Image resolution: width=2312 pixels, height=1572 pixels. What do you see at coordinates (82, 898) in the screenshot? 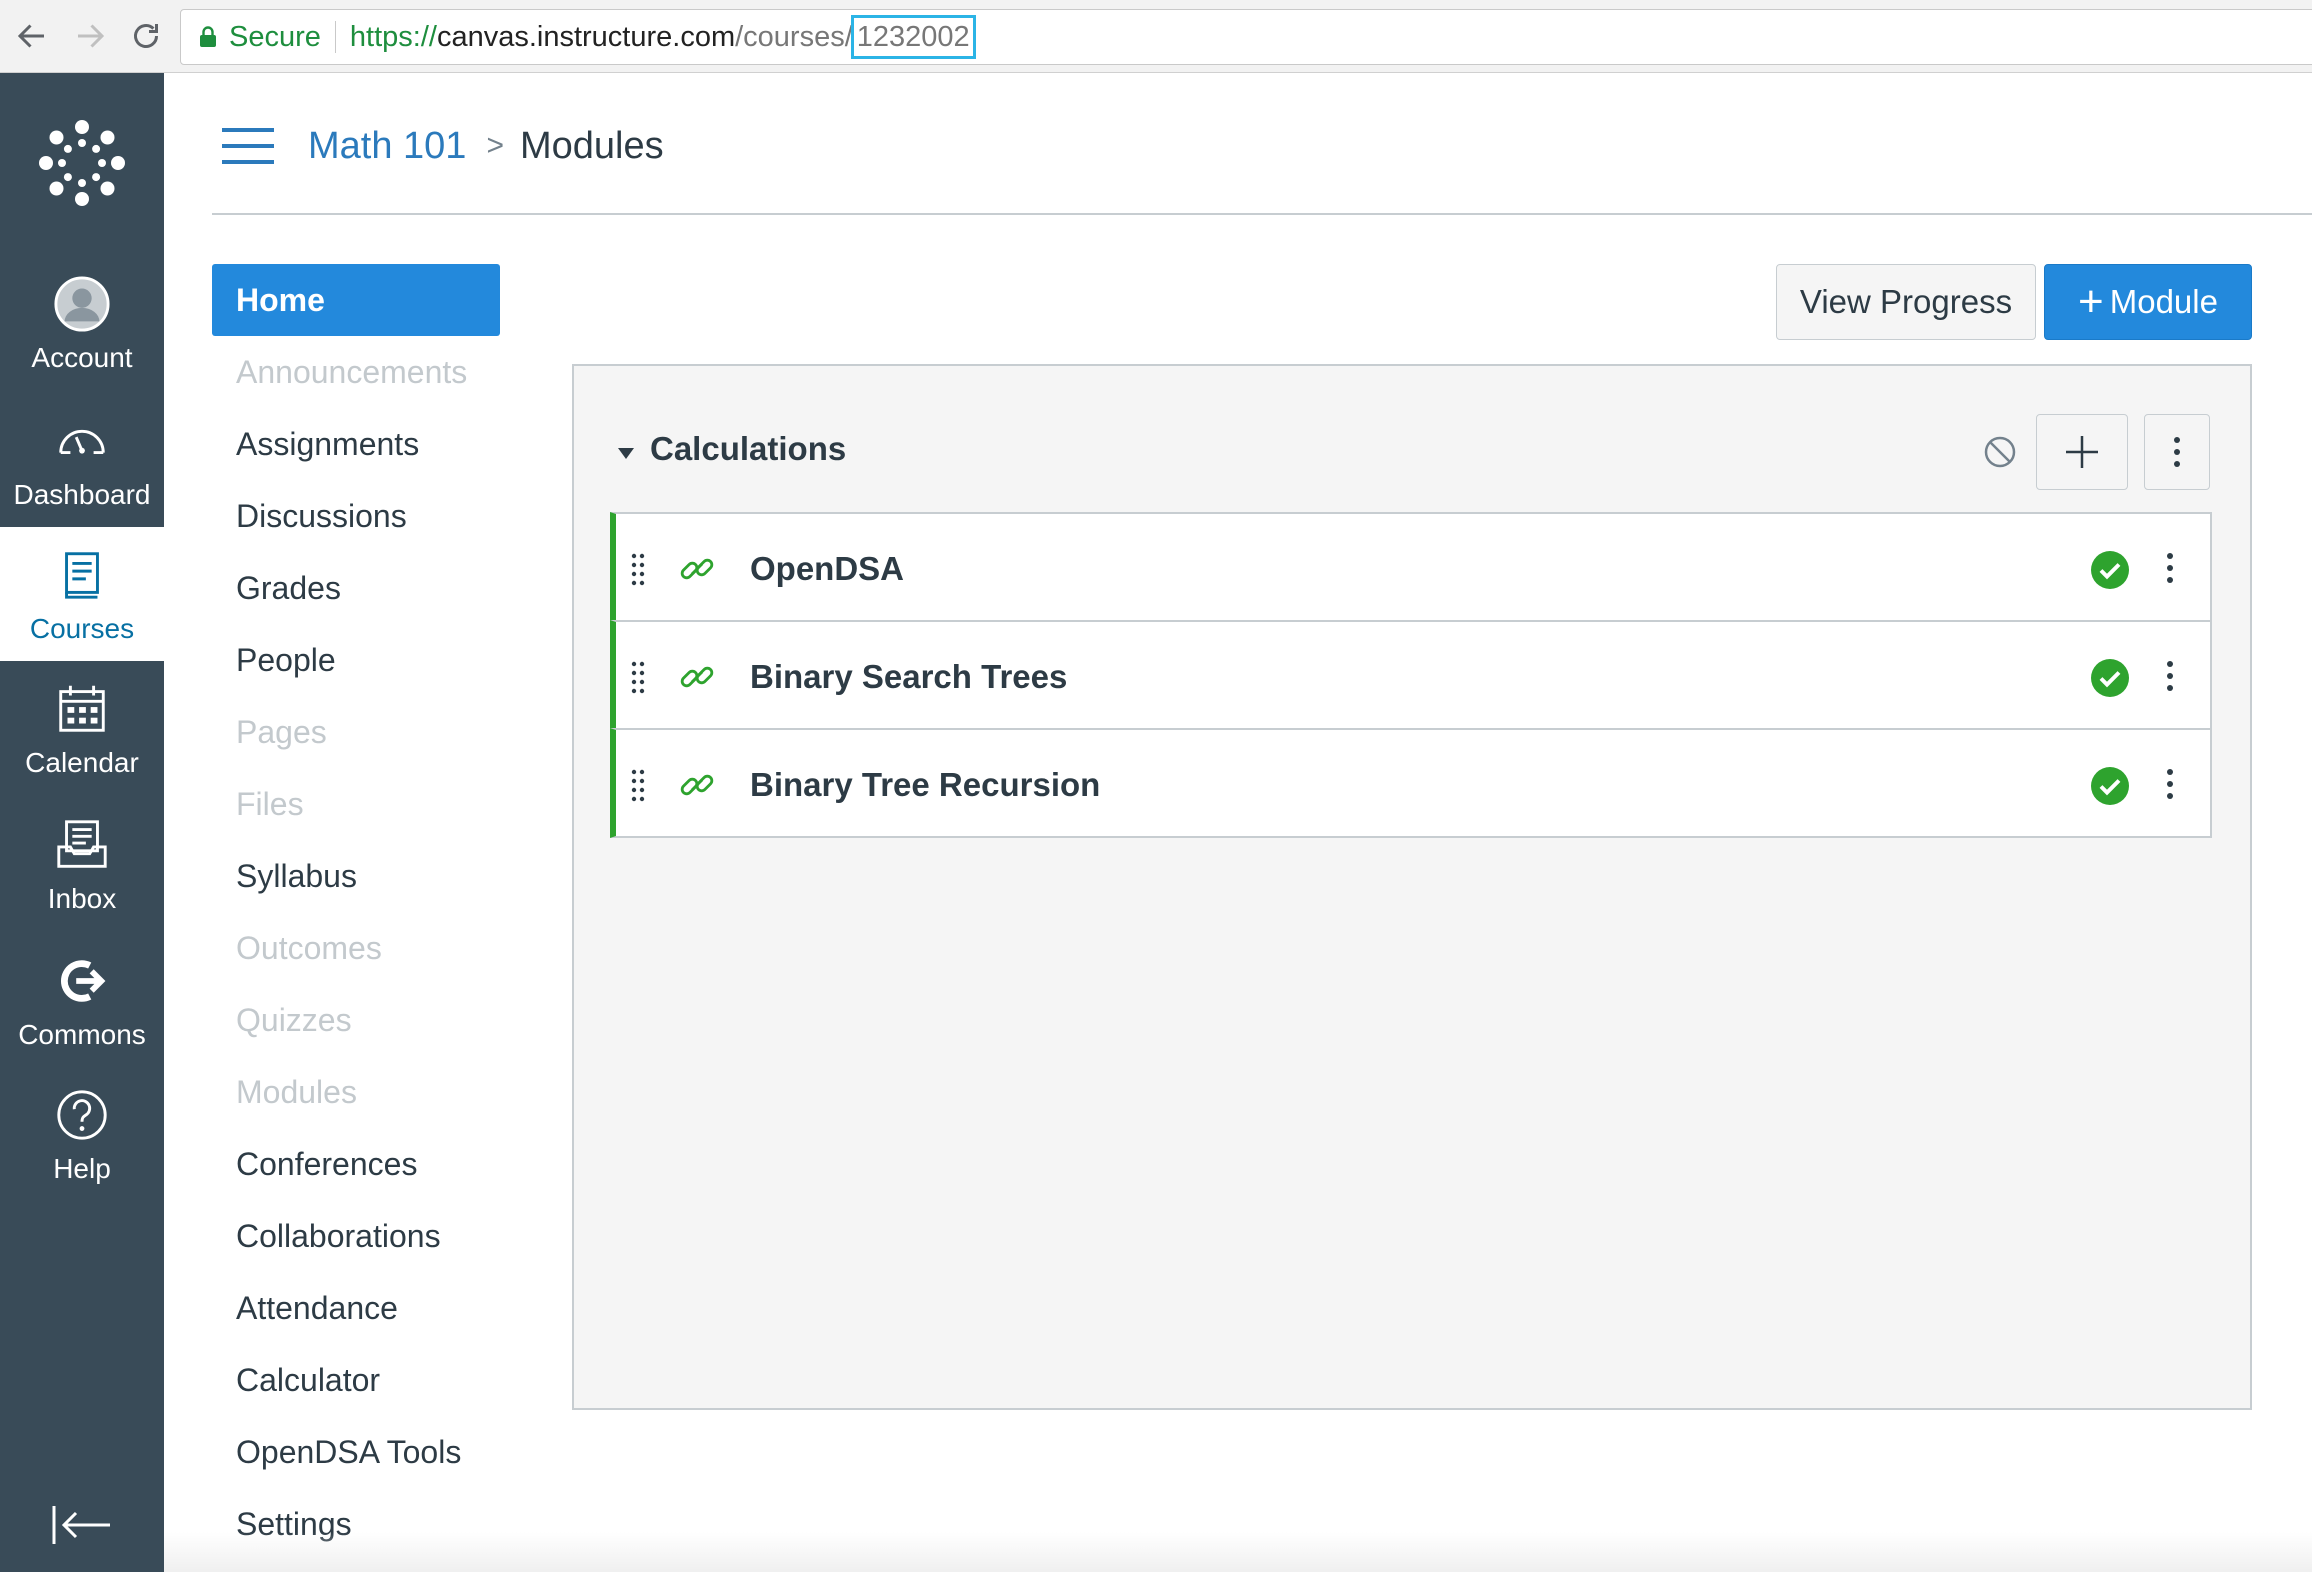
I see `global-nav-label: Inbox` at bounding box center [82, 898].